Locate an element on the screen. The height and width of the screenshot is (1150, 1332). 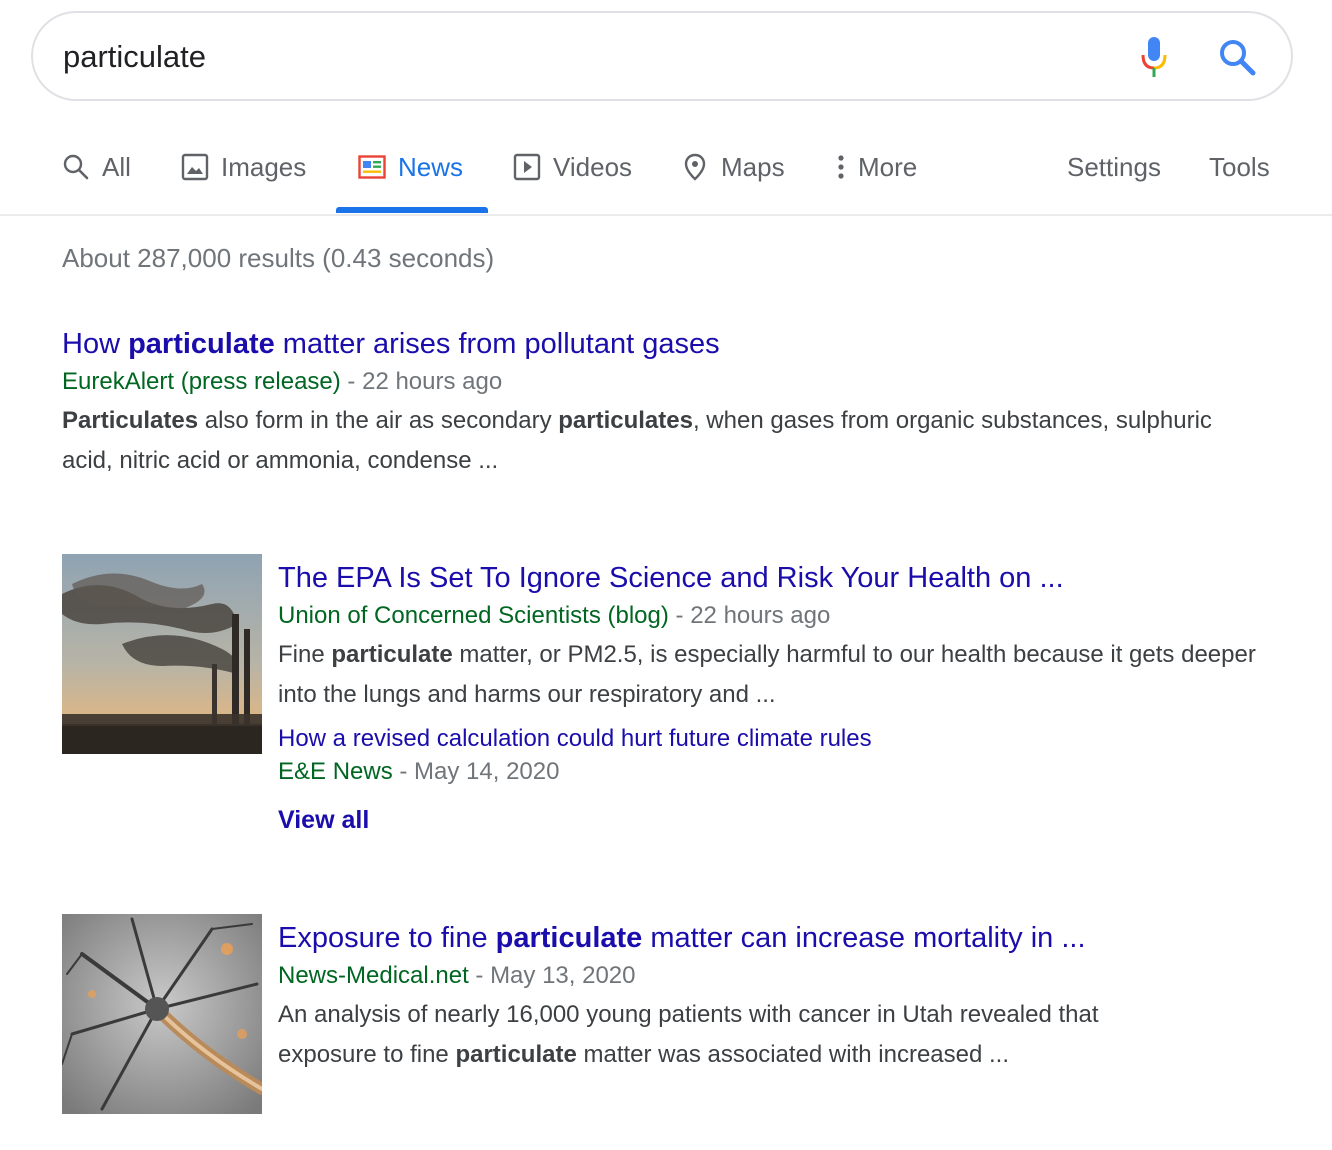
search-input is located at coordinates (563, 57).